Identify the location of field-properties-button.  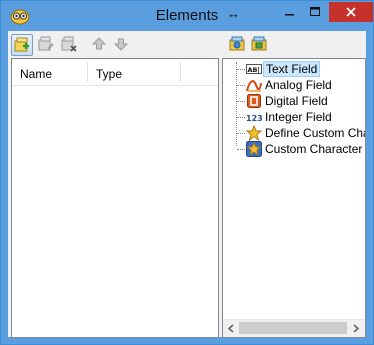
(260, 44).